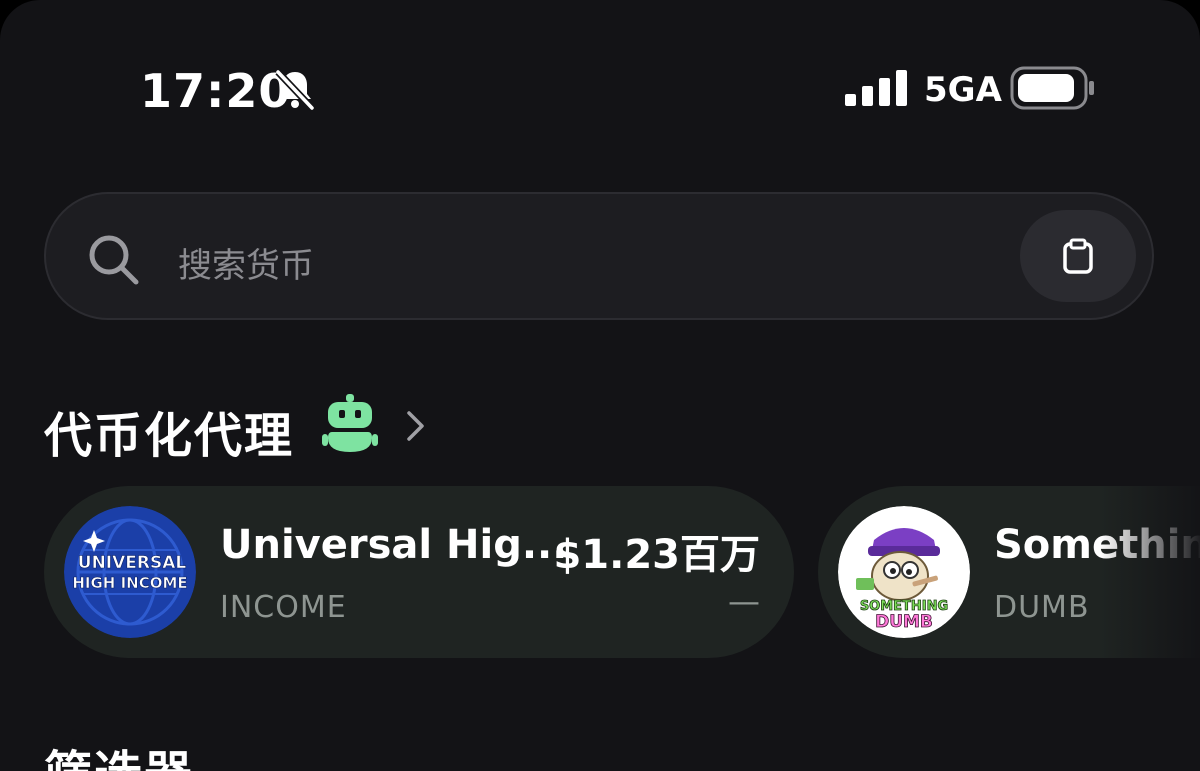 This screenshot has width=1200, height=771. Describe the element at coordinates (415, 426) in the screenshot. I see `chevron-right-icon` at that location.